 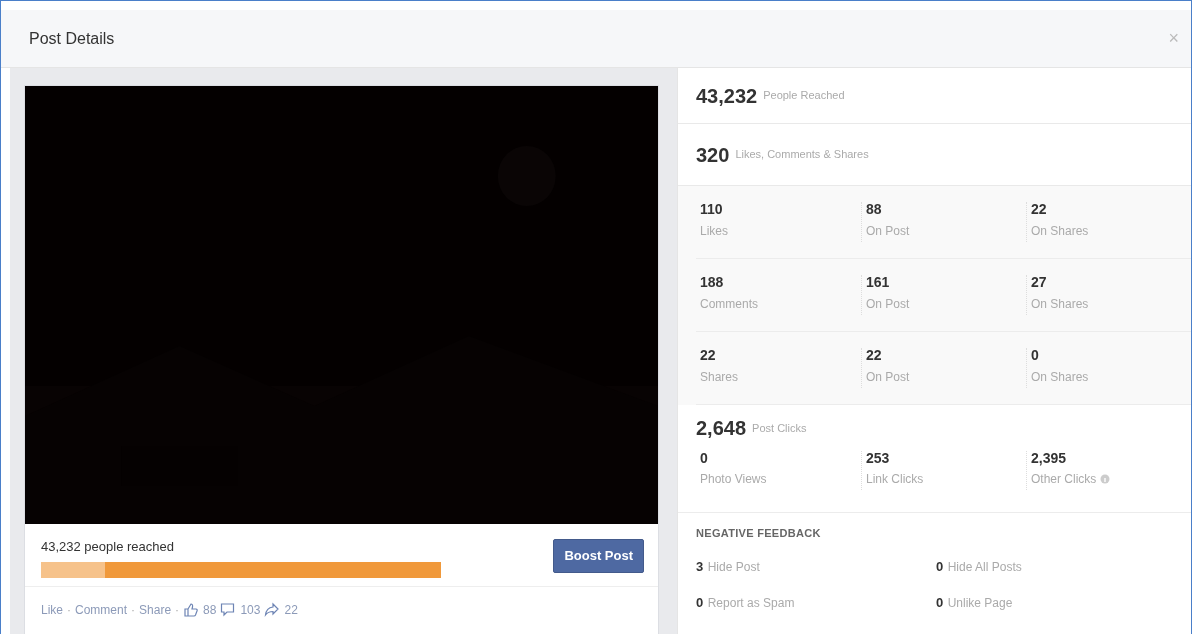 I want to click on stat-label: Likes, so click(x=714, y=231).